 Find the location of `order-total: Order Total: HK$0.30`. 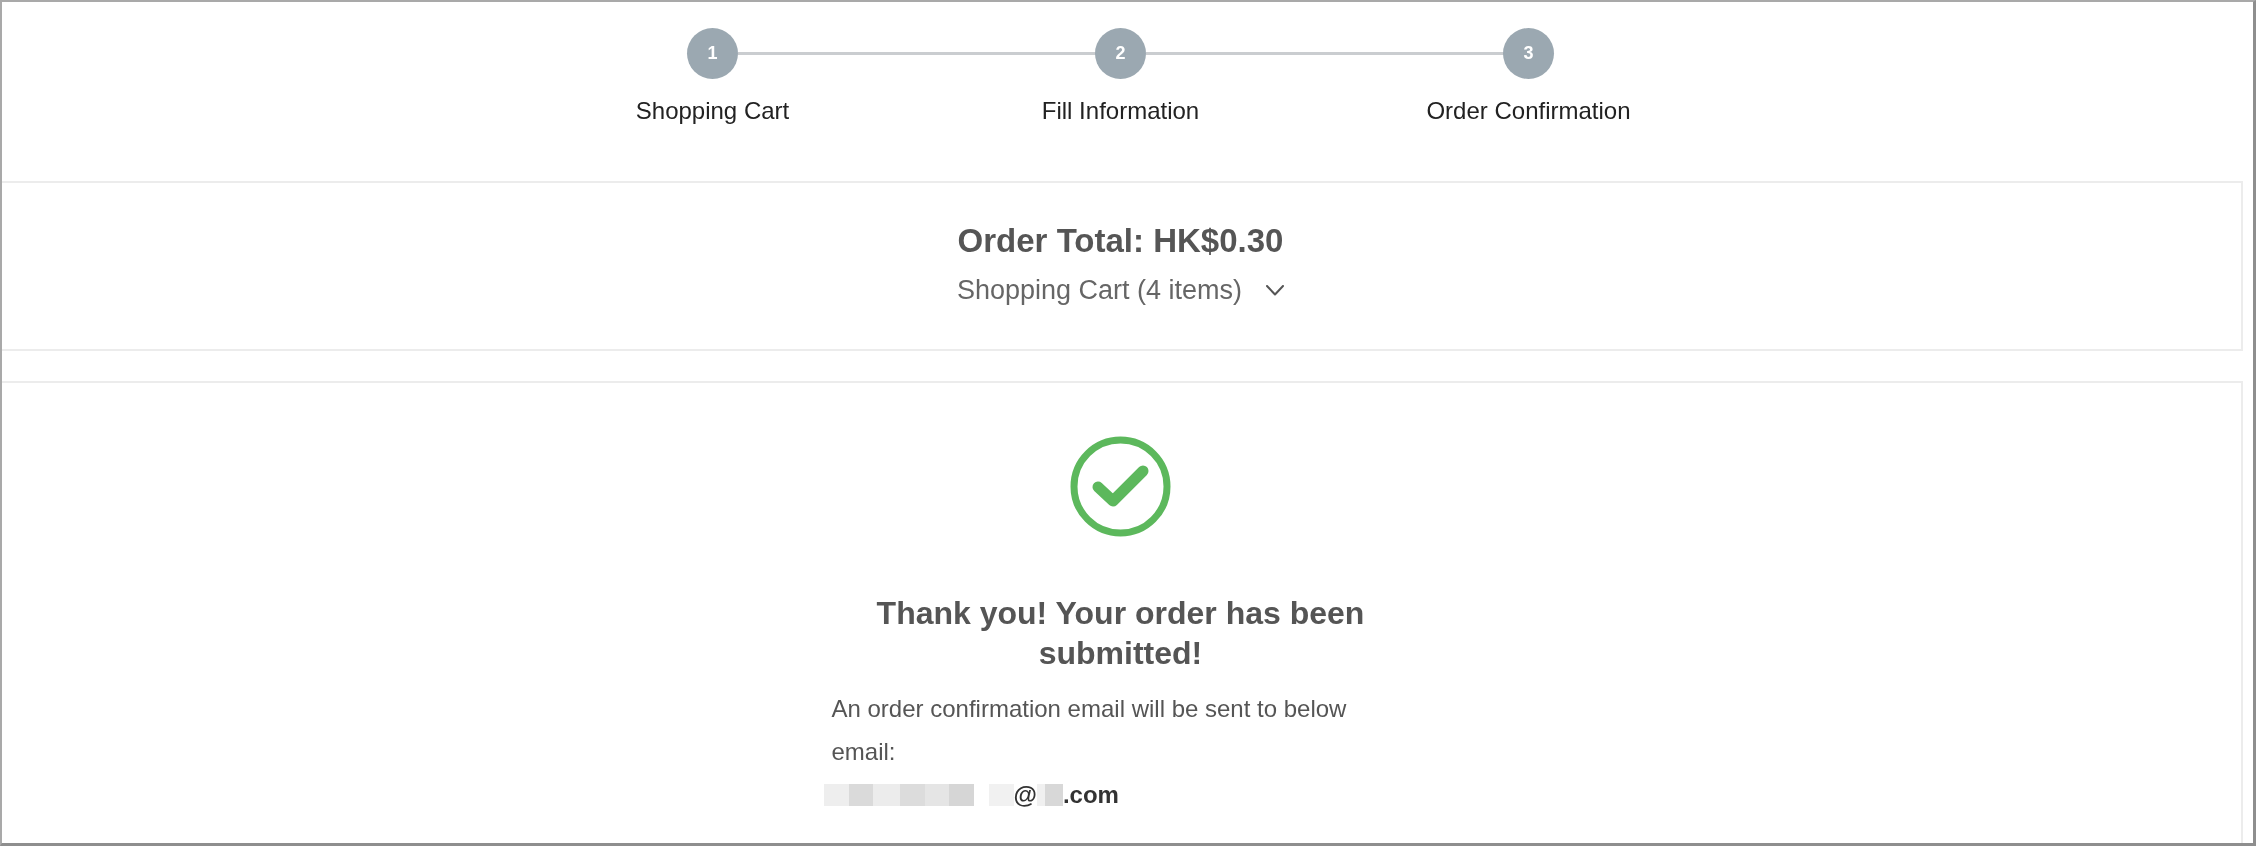

order-total: Order Total: HK$0.30 is located at coordinates (1120, 241).